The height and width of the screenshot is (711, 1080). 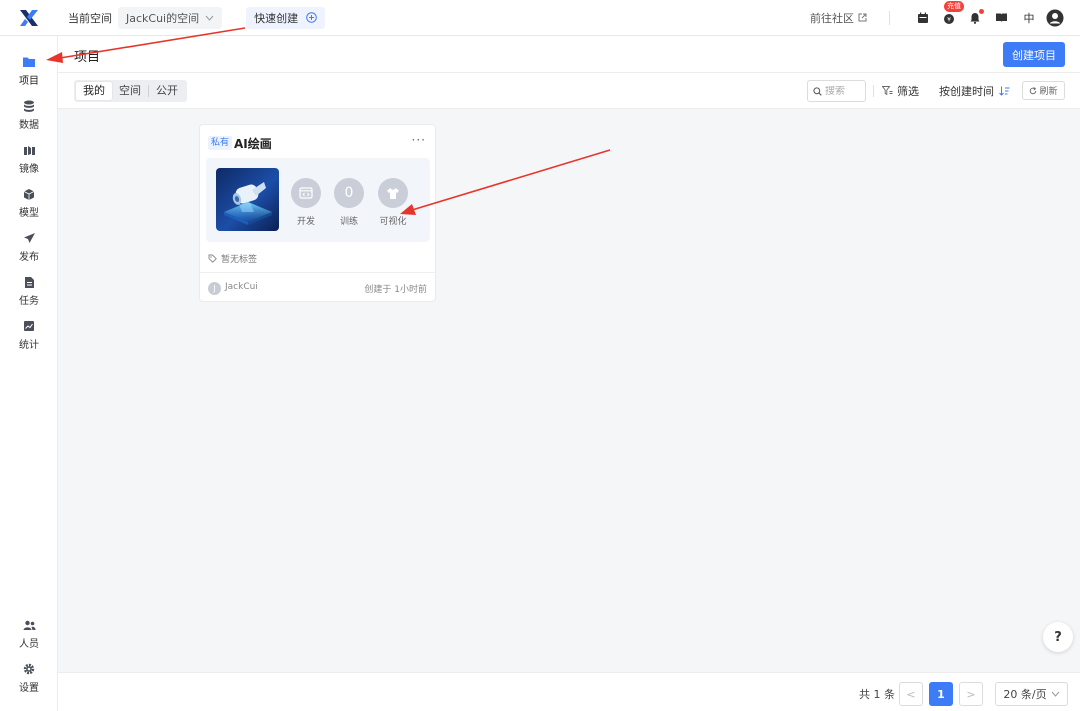 I want to click on filter-icon, so click(x=887, y=91).